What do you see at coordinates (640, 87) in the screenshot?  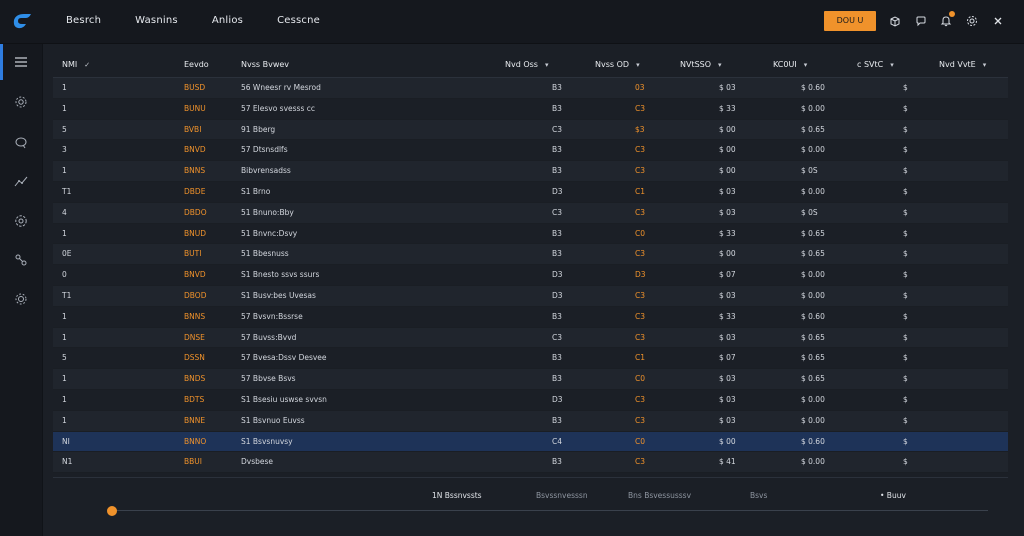 I see `table-cell: 03` at bounding box center [640, 87].